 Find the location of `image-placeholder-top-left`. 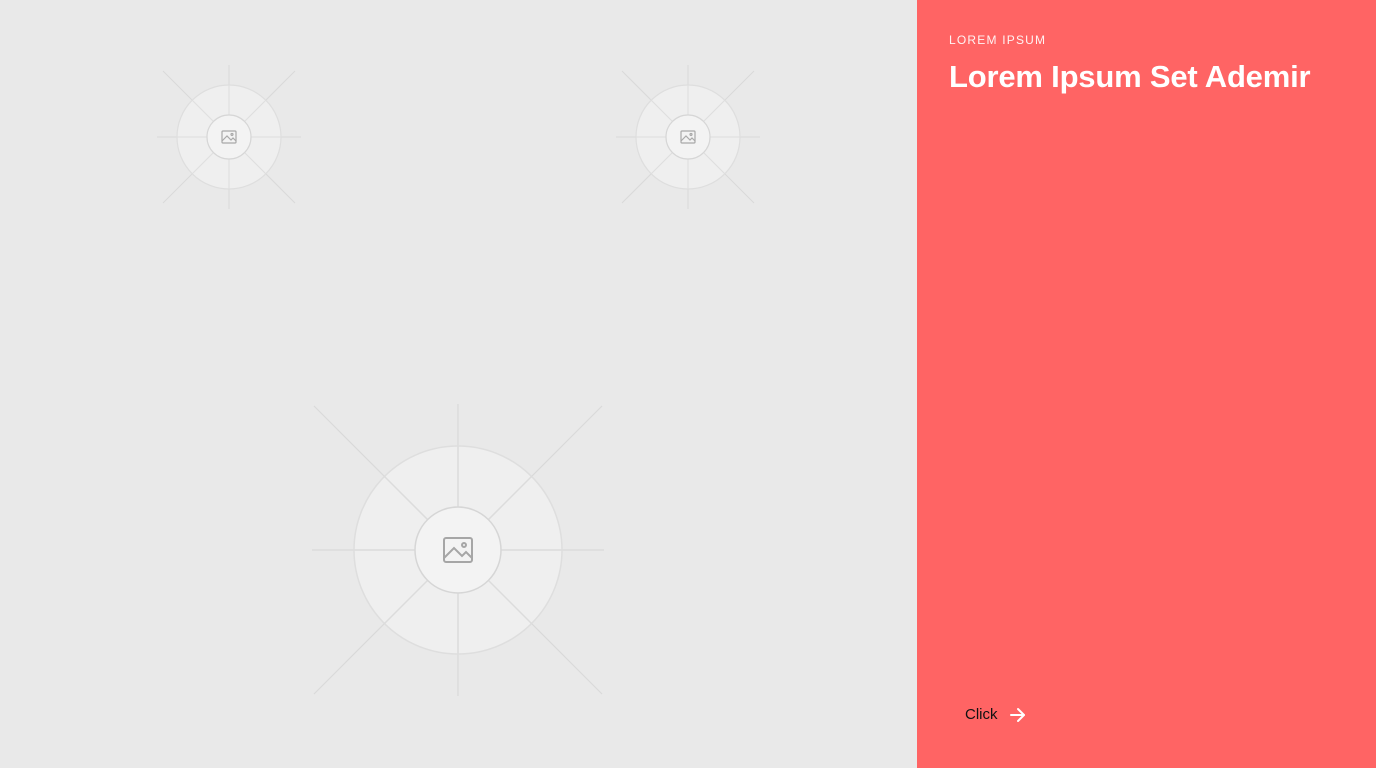

image-placeholder-top-left is located at coordinates (229, 137).